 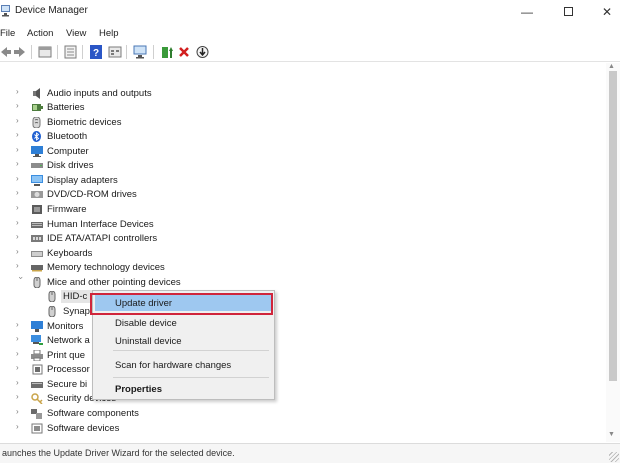 What do you see at coordinates (143, 303) in the screenshot?
I see `update-driver-item: Update driver` at bounding box center [143, 303].